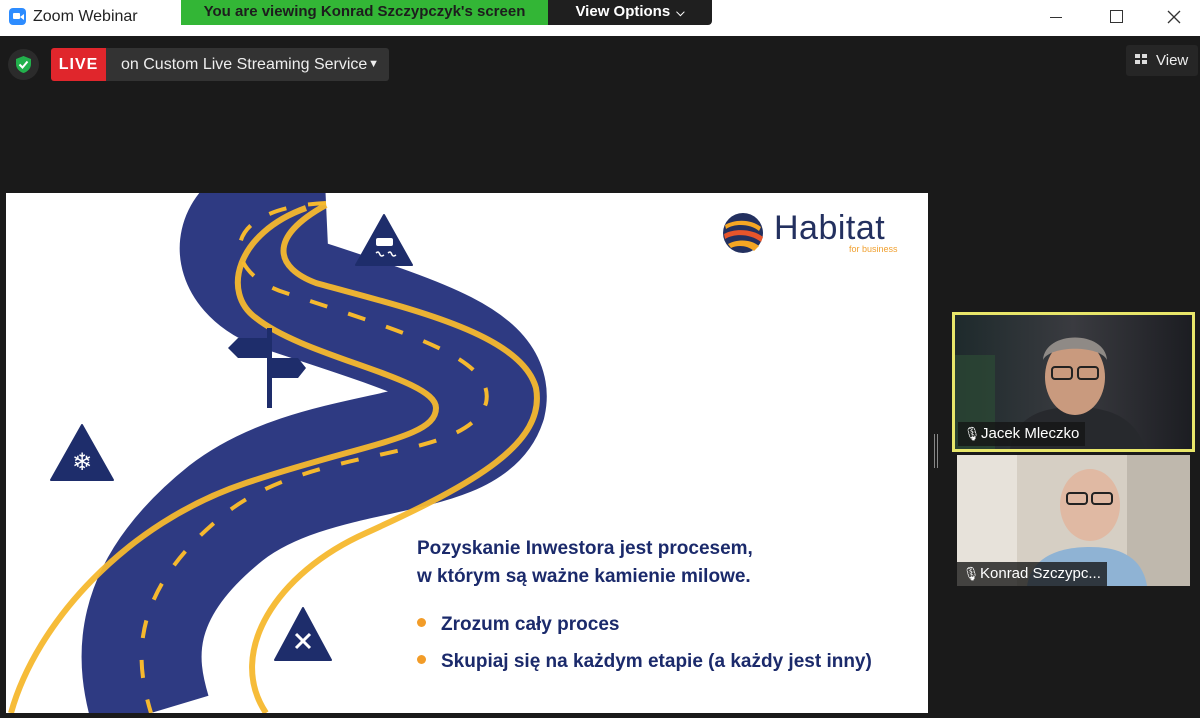 The image size is (1200, 718). I want to click on participant-name-tag: 🎙Jacek Mleczko, so click(1022, 434).